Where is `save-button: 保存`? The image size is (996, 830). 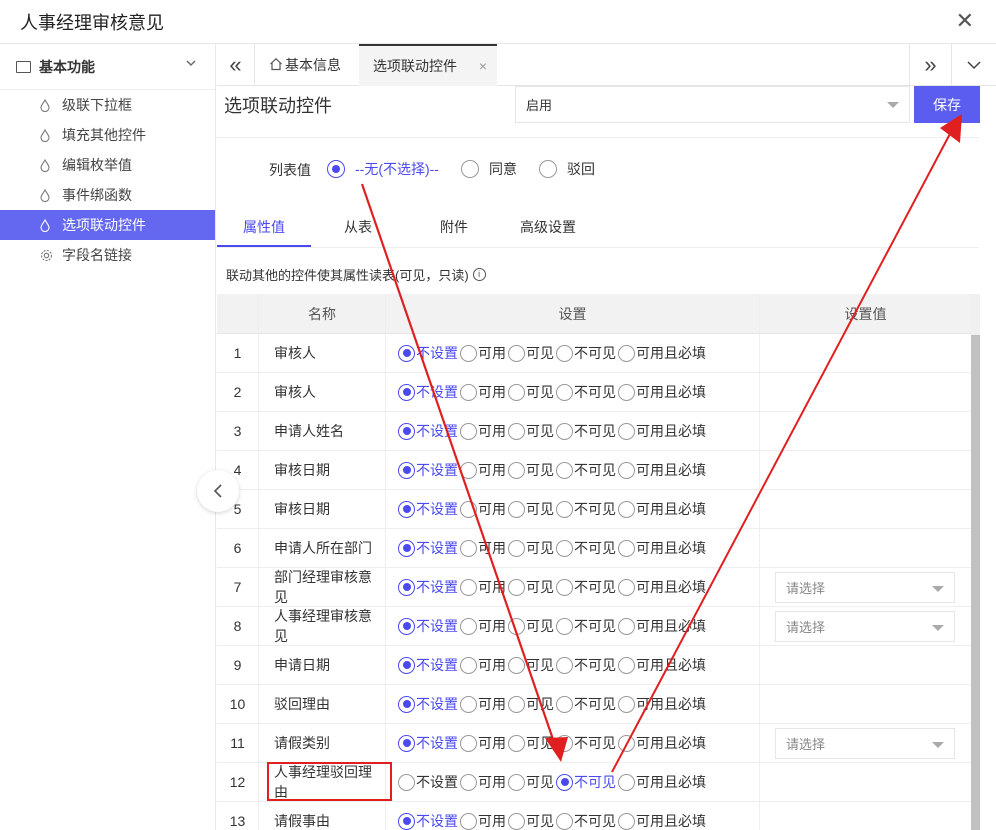
save-button: 保存 is located at coordinates (947, 104).